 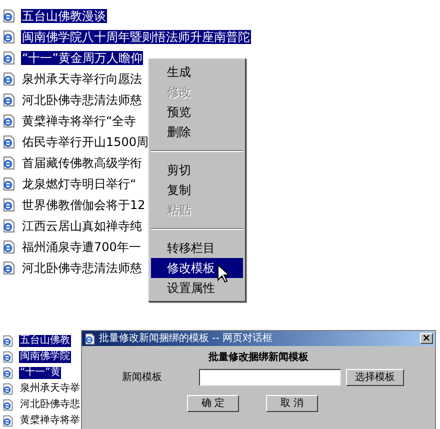 What do you see at coordinates (50, 405) in the screenshot?
I see `news-title: 河北卧佛寺悲` at bounding box center [50, 405].